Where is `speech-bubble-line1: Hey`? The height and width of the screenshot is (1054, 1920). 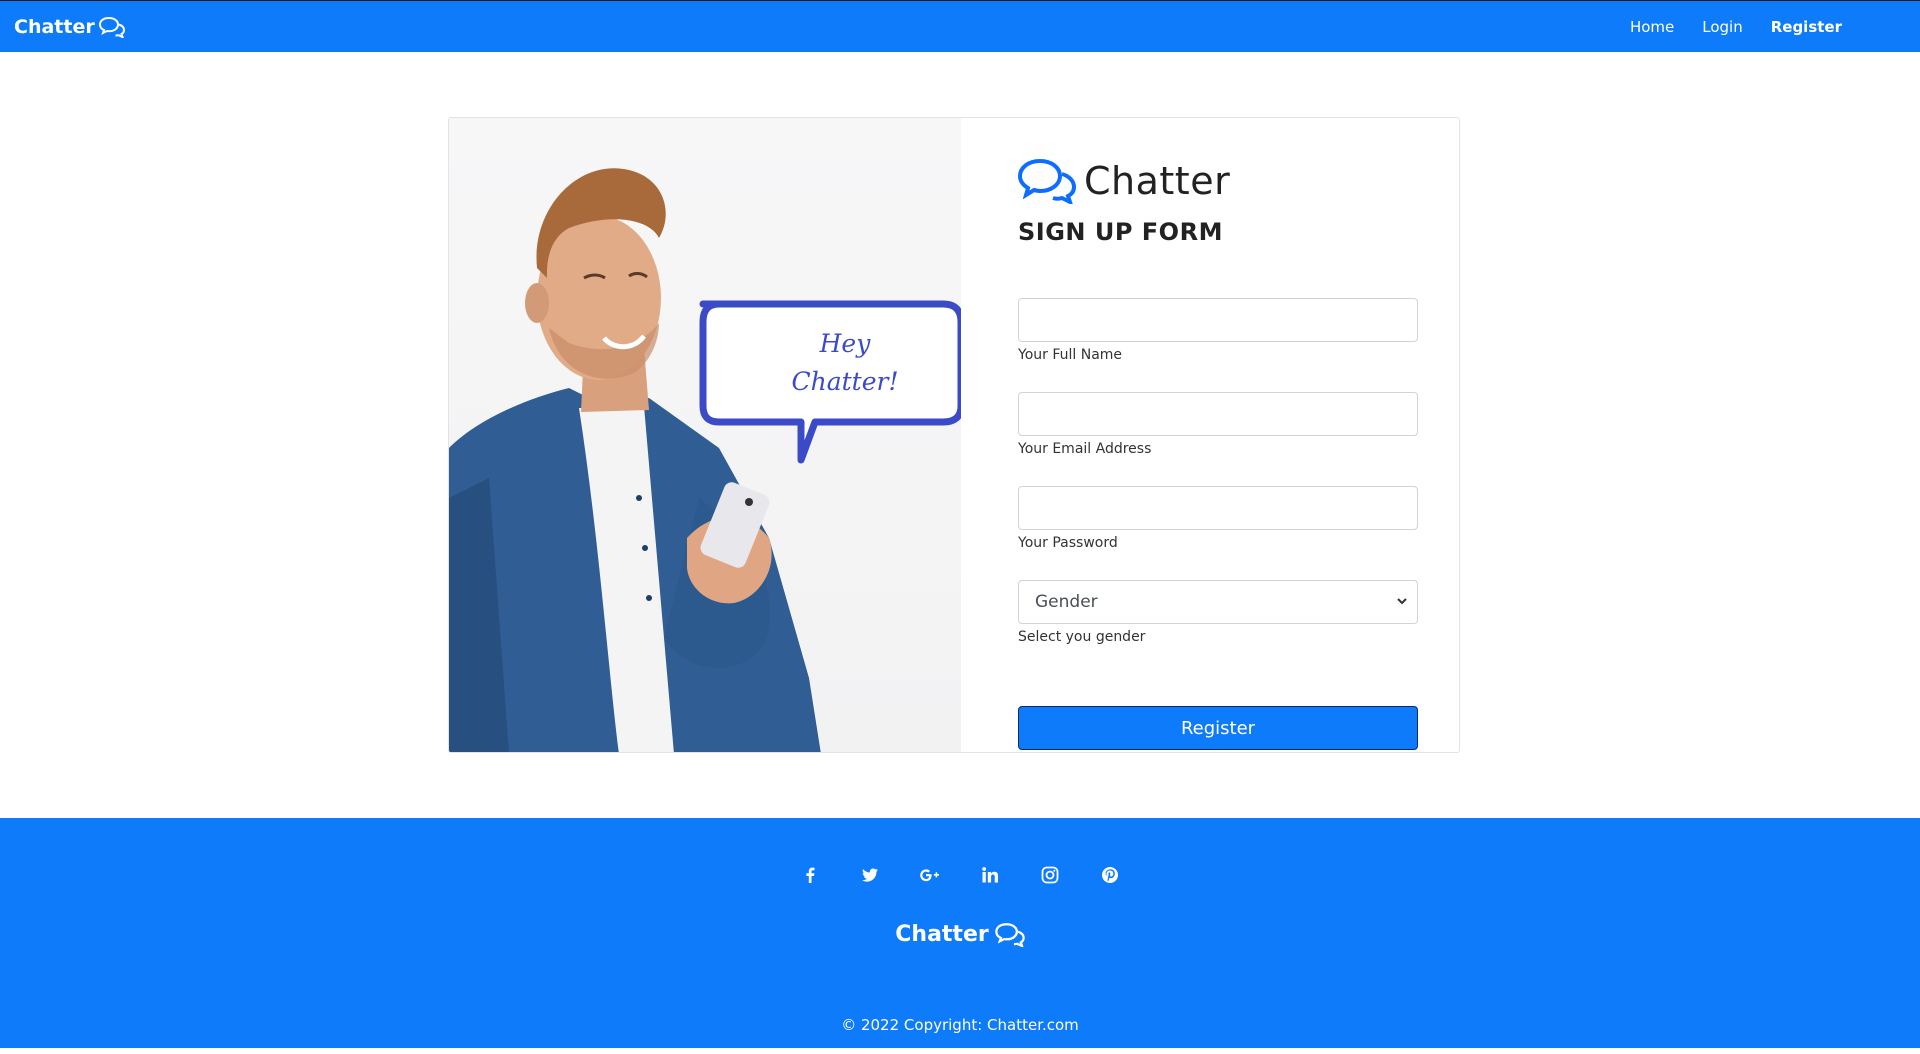
speech-bubble-line1: Hey is located at coordinates (845, 343).